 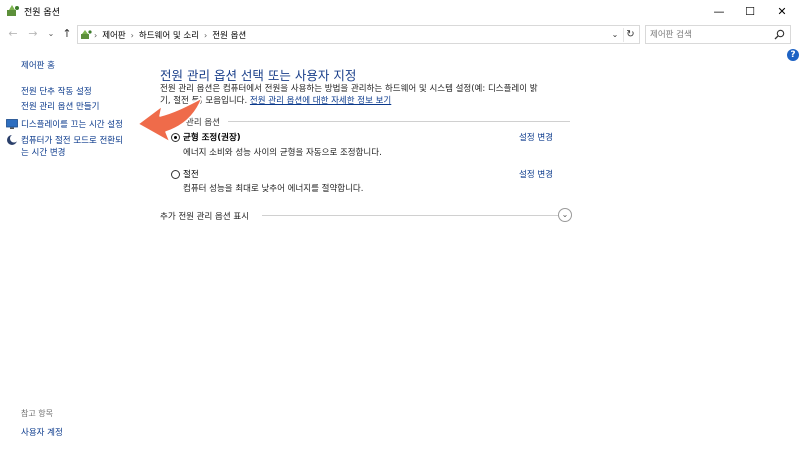 What do you see at coordinates (536, 174) in the screenshot?
I see `plan-power-saver-change-settings-link: 설정 변경` at bounding box center [536, 174].